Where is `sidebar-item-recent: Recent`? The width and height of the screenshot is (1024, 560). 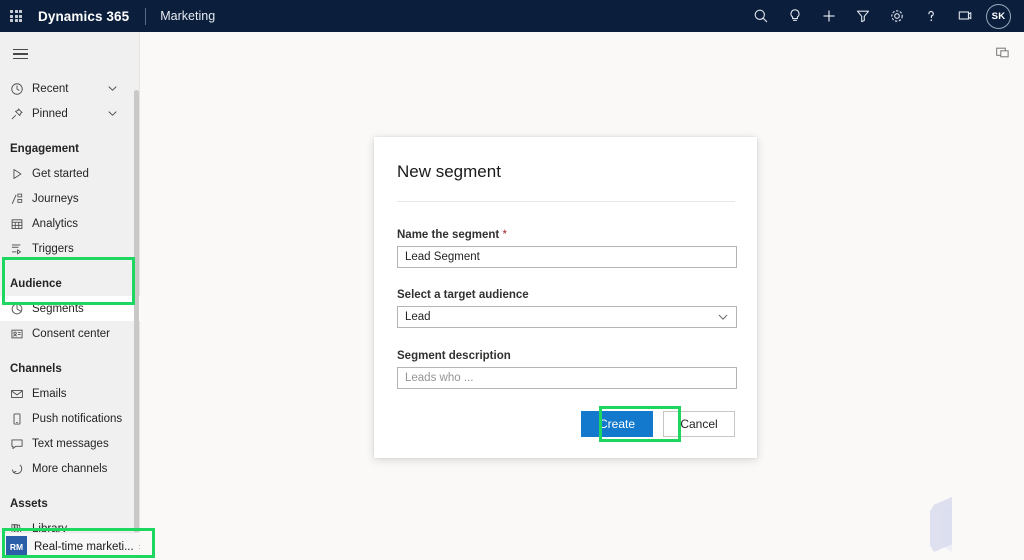
sidebar-item-recent: Recent is located at coordinates (70, 88).